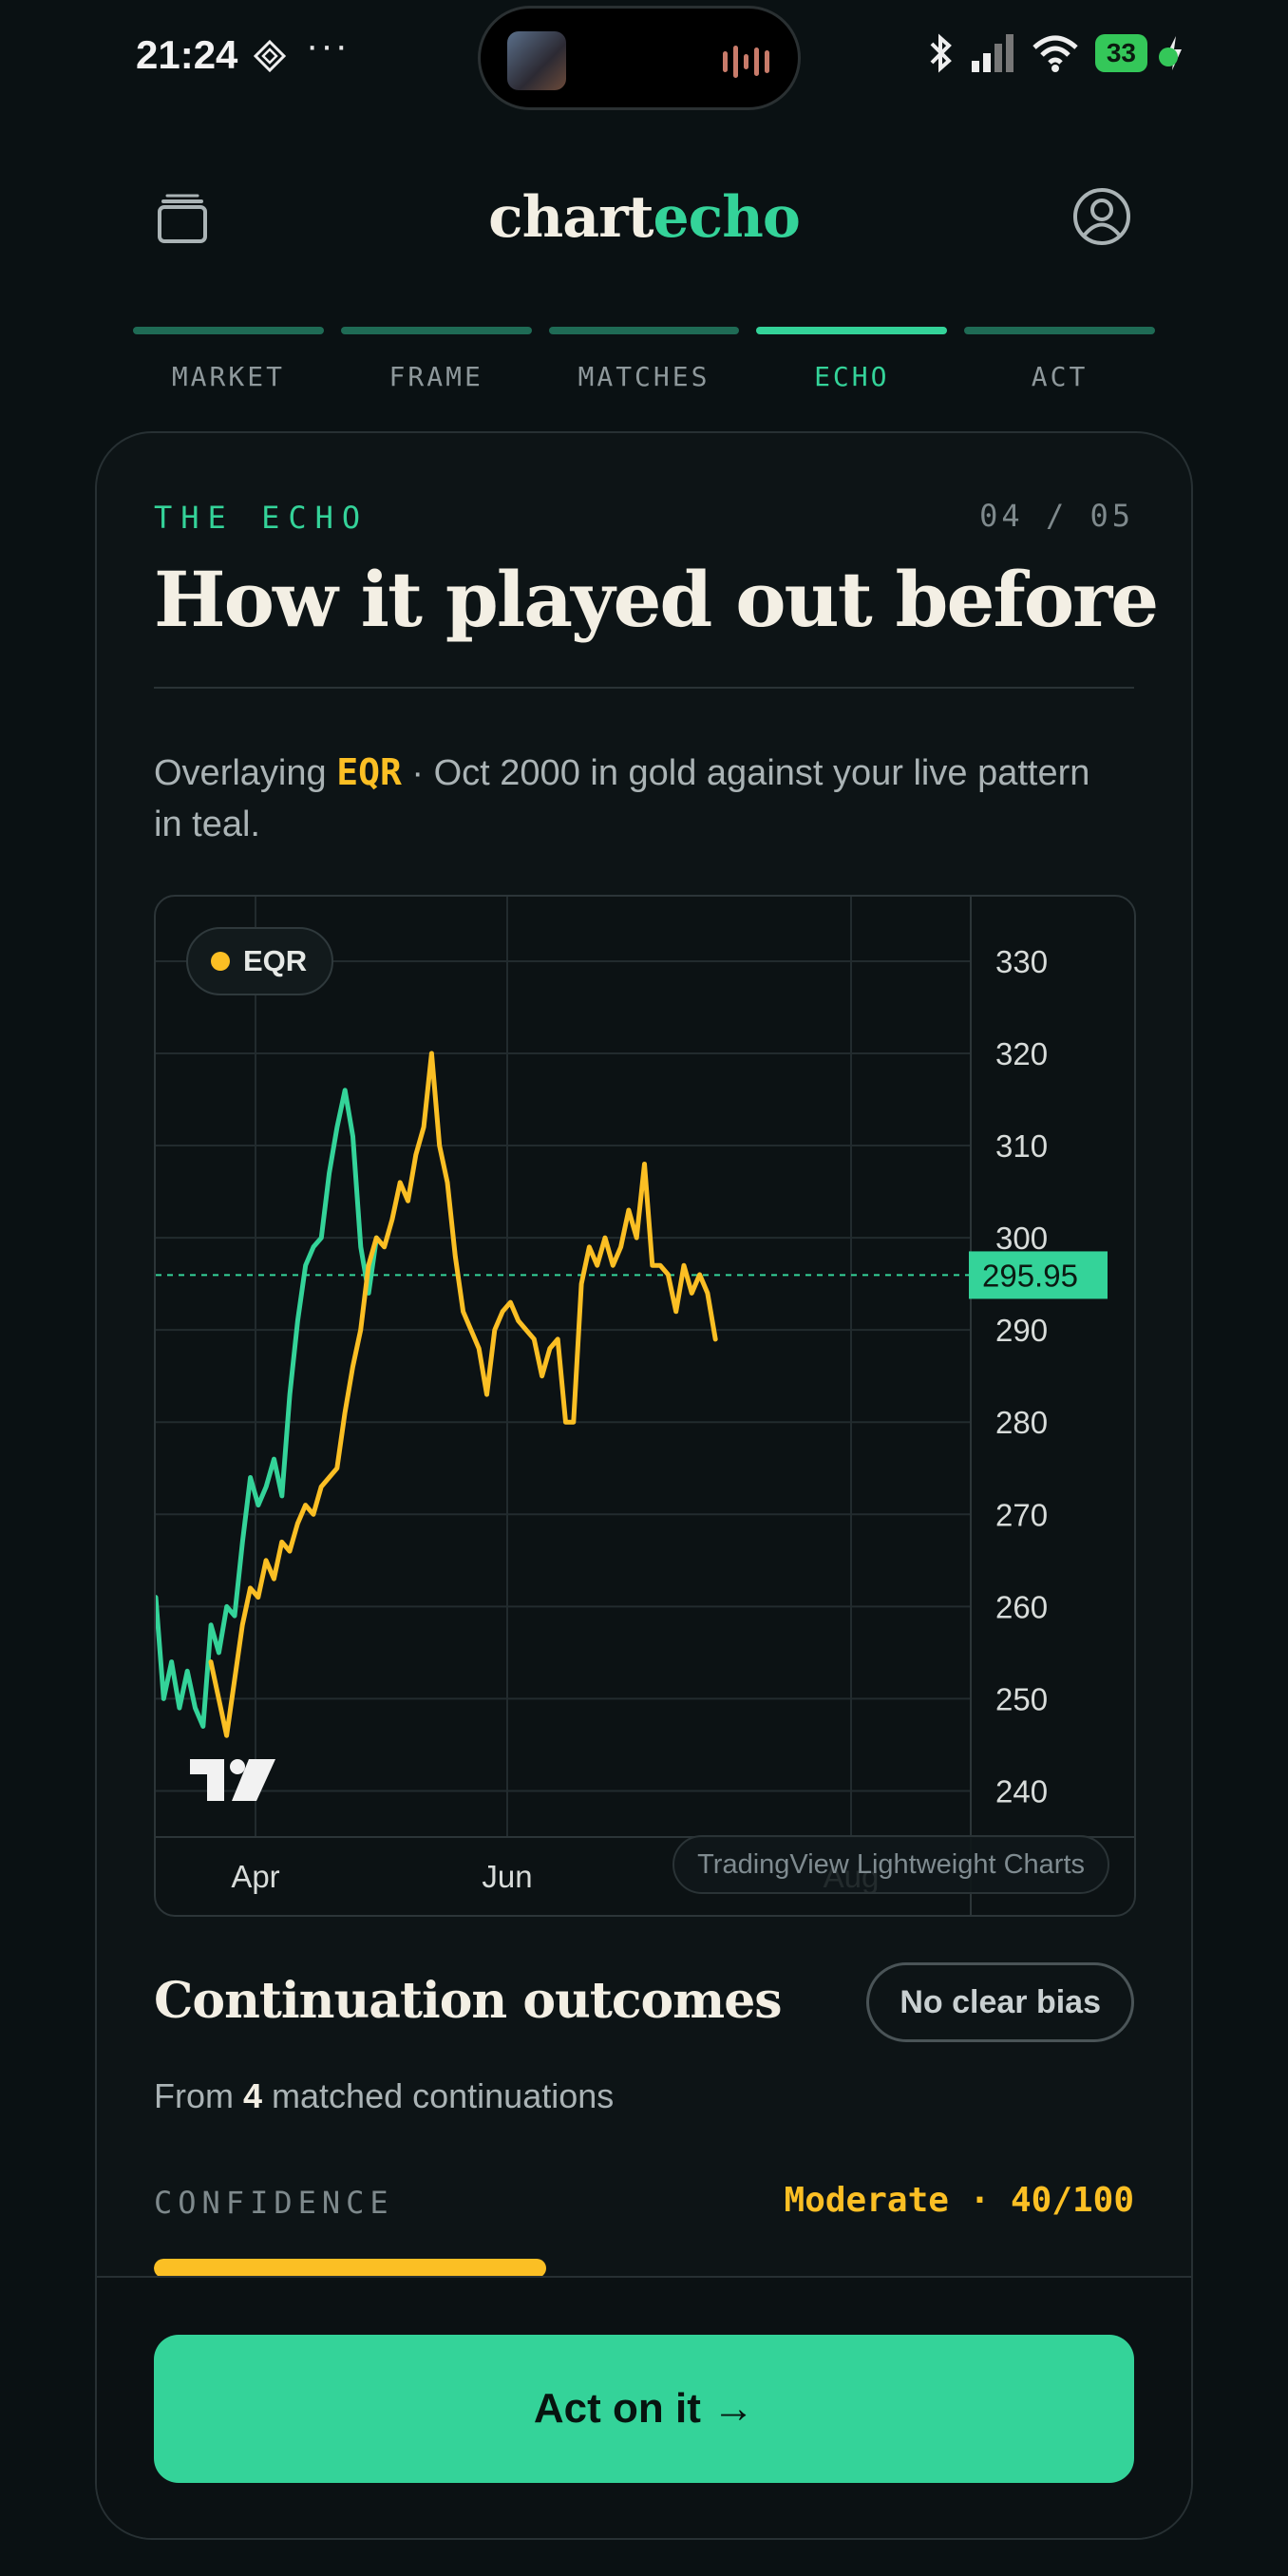 The height and width of the screenshot is (2576, 1288). I want to click on audio-waveform-icon, so click(746, 62).